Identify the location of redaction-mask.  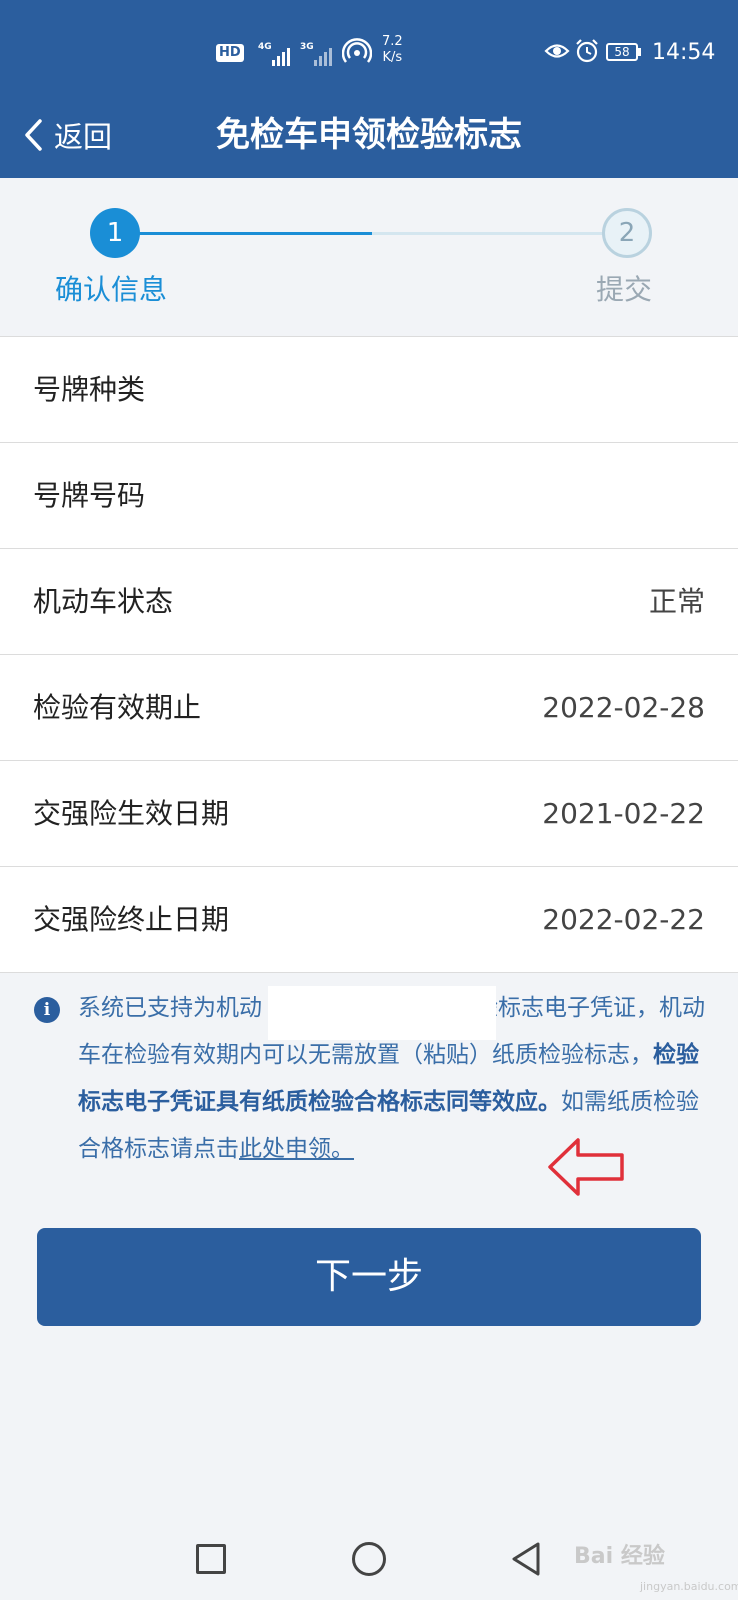
(382, 1013).